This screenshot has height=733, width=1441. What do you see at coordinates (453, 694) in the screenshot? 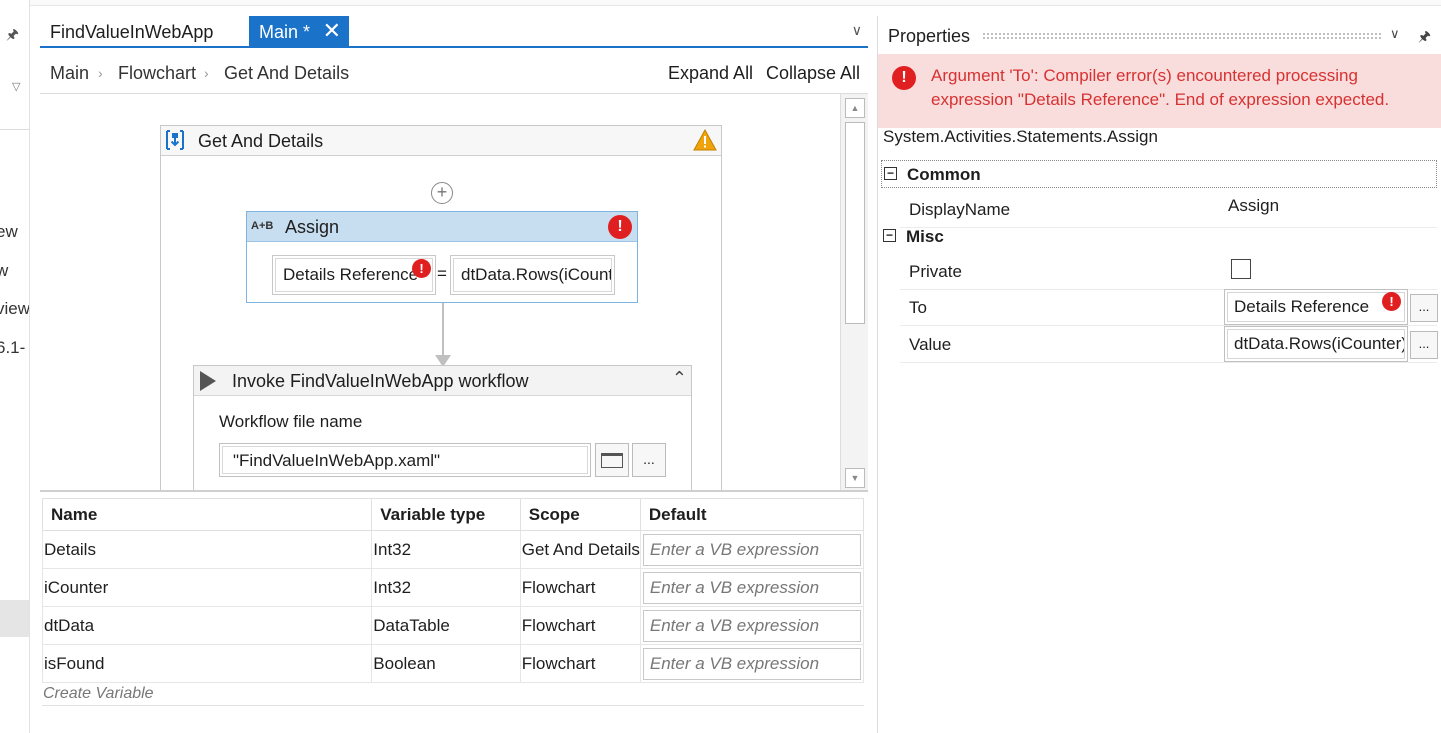
I see `create-variable-link: Create Variable` at bounding box center [453, 694].